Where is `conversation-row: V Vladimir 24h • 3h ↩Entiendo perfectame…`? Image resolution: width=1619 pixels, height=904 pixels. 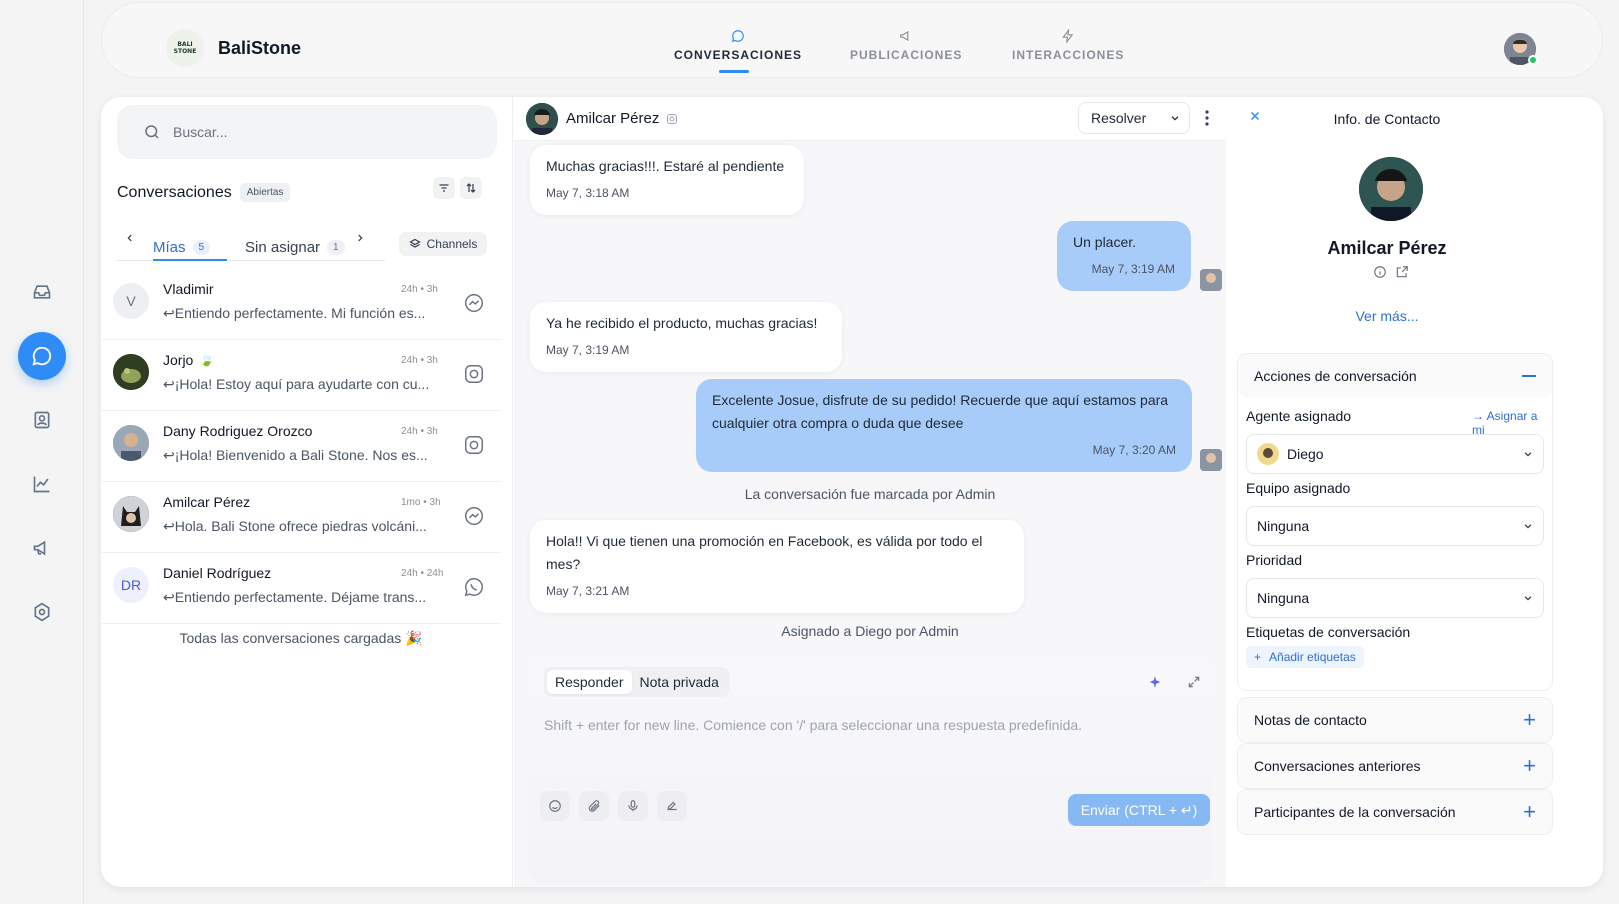
conversation-row: V Vladimir 24h • 3h ↩Entiendo perfectame… is located at coordinates (301, 304).